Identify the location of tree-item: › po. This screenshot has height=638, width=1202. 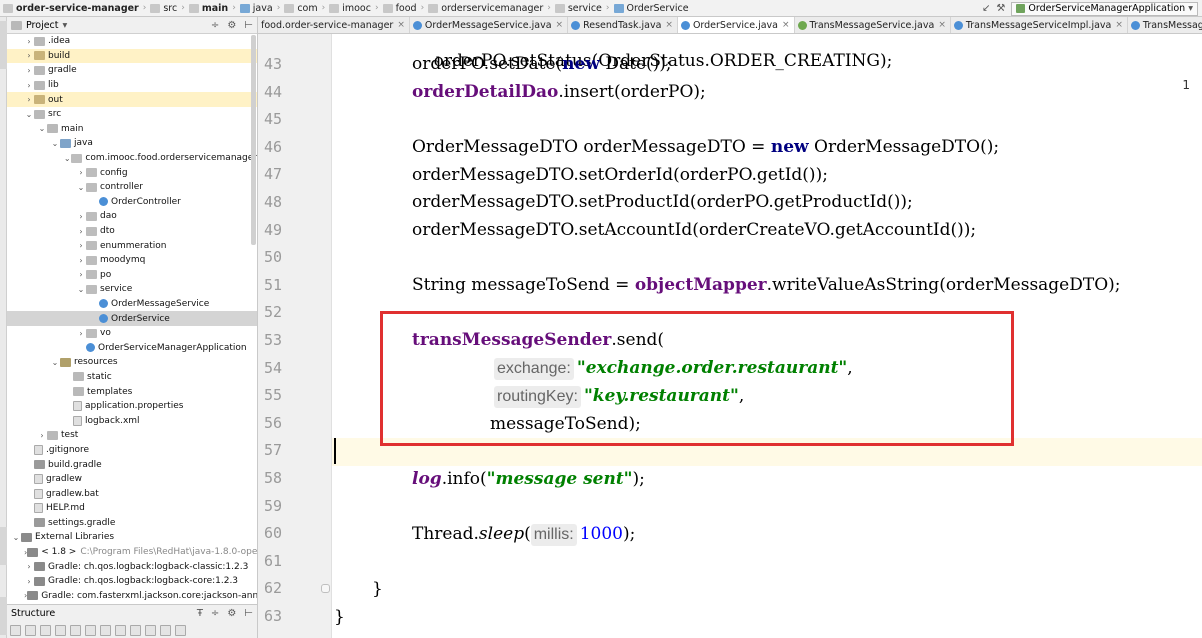
(132, 275).